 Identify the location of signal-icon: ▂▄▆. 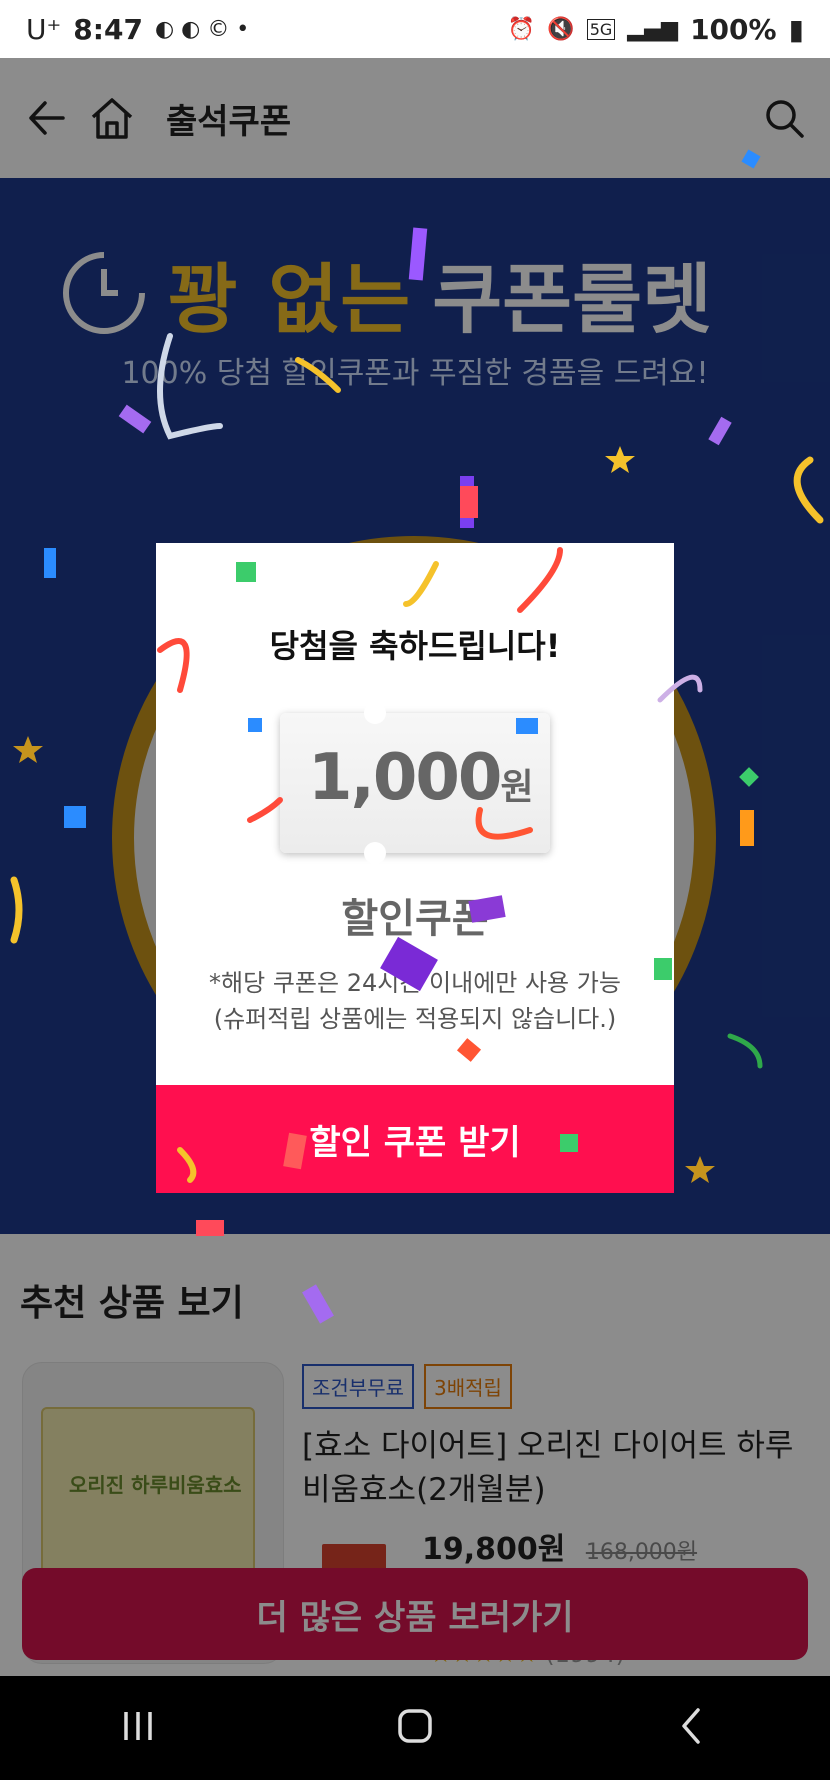
(653, 29).